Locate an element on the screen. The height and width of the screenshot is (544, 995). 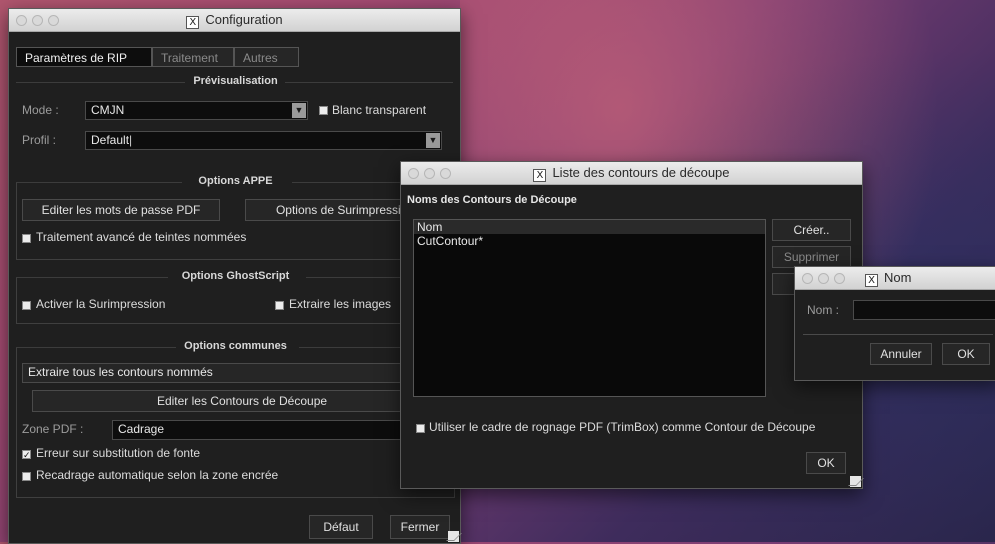
delete-contour-button: Supprimer is located at coordinates (811, 257).